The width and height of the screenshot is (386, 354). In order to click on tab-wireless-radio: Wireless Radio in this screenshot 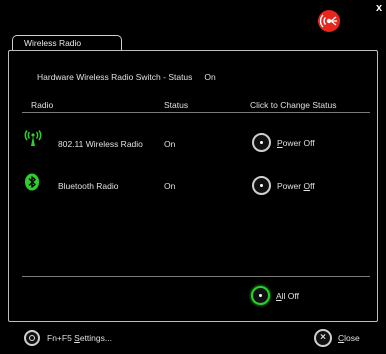, I will do `click(67, 42)`.